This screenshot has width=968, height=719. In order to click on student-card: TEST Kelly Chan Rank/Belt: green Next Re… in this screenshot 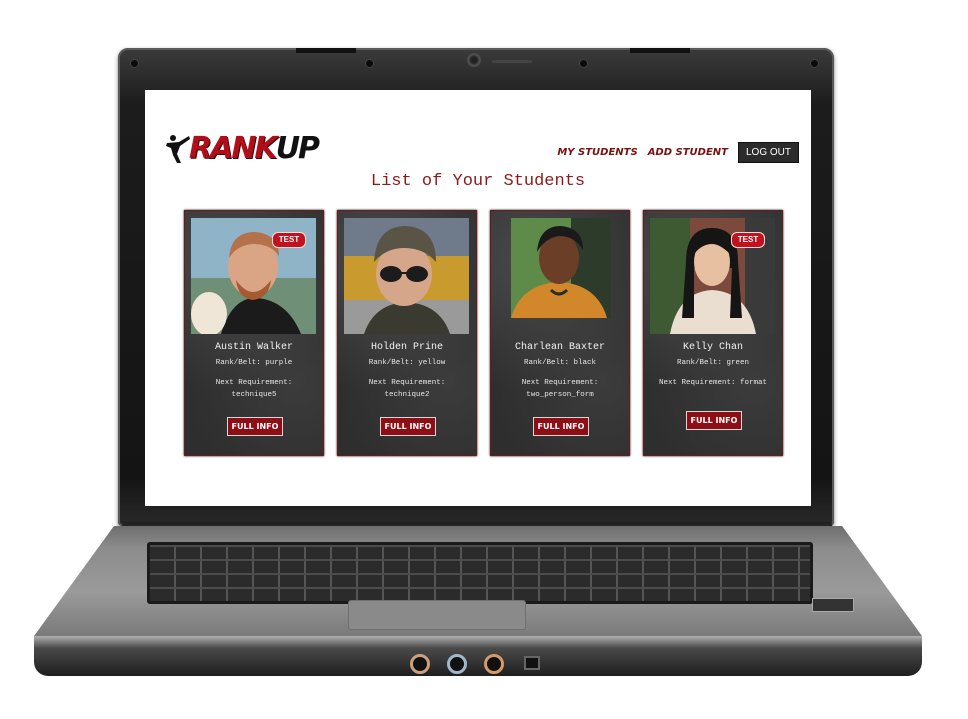, I will do `click(713, 333)`.